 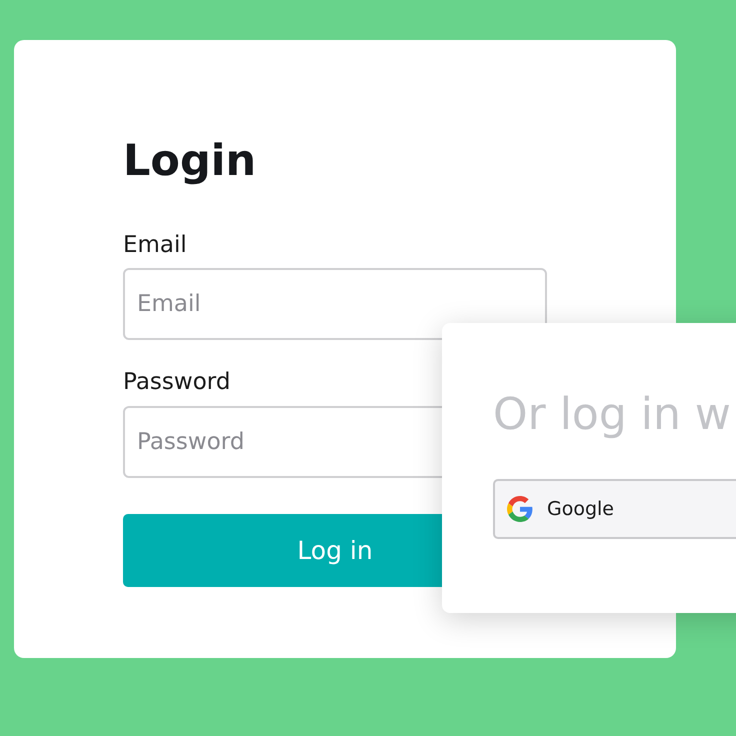 I want to click on field-label: Email, so click(x=155, y=245).